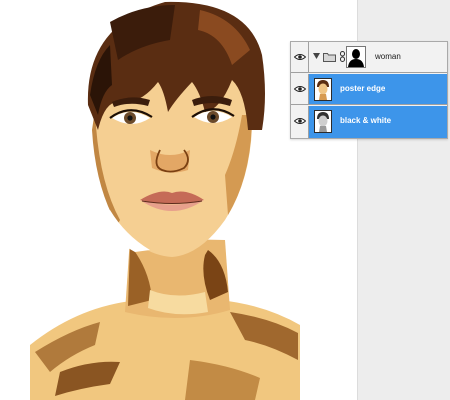  I want to click on layer-row-black-white: black & white, so click(369, 122).